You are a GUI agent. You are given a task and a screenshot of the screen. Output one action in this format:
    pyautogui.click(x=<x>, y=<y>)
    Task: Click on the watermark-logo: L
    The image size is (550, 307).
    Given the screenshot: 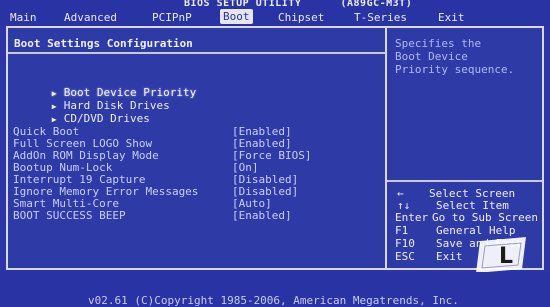 What is the action you would take?
    pyautogui.click(x=501, y=255)
    